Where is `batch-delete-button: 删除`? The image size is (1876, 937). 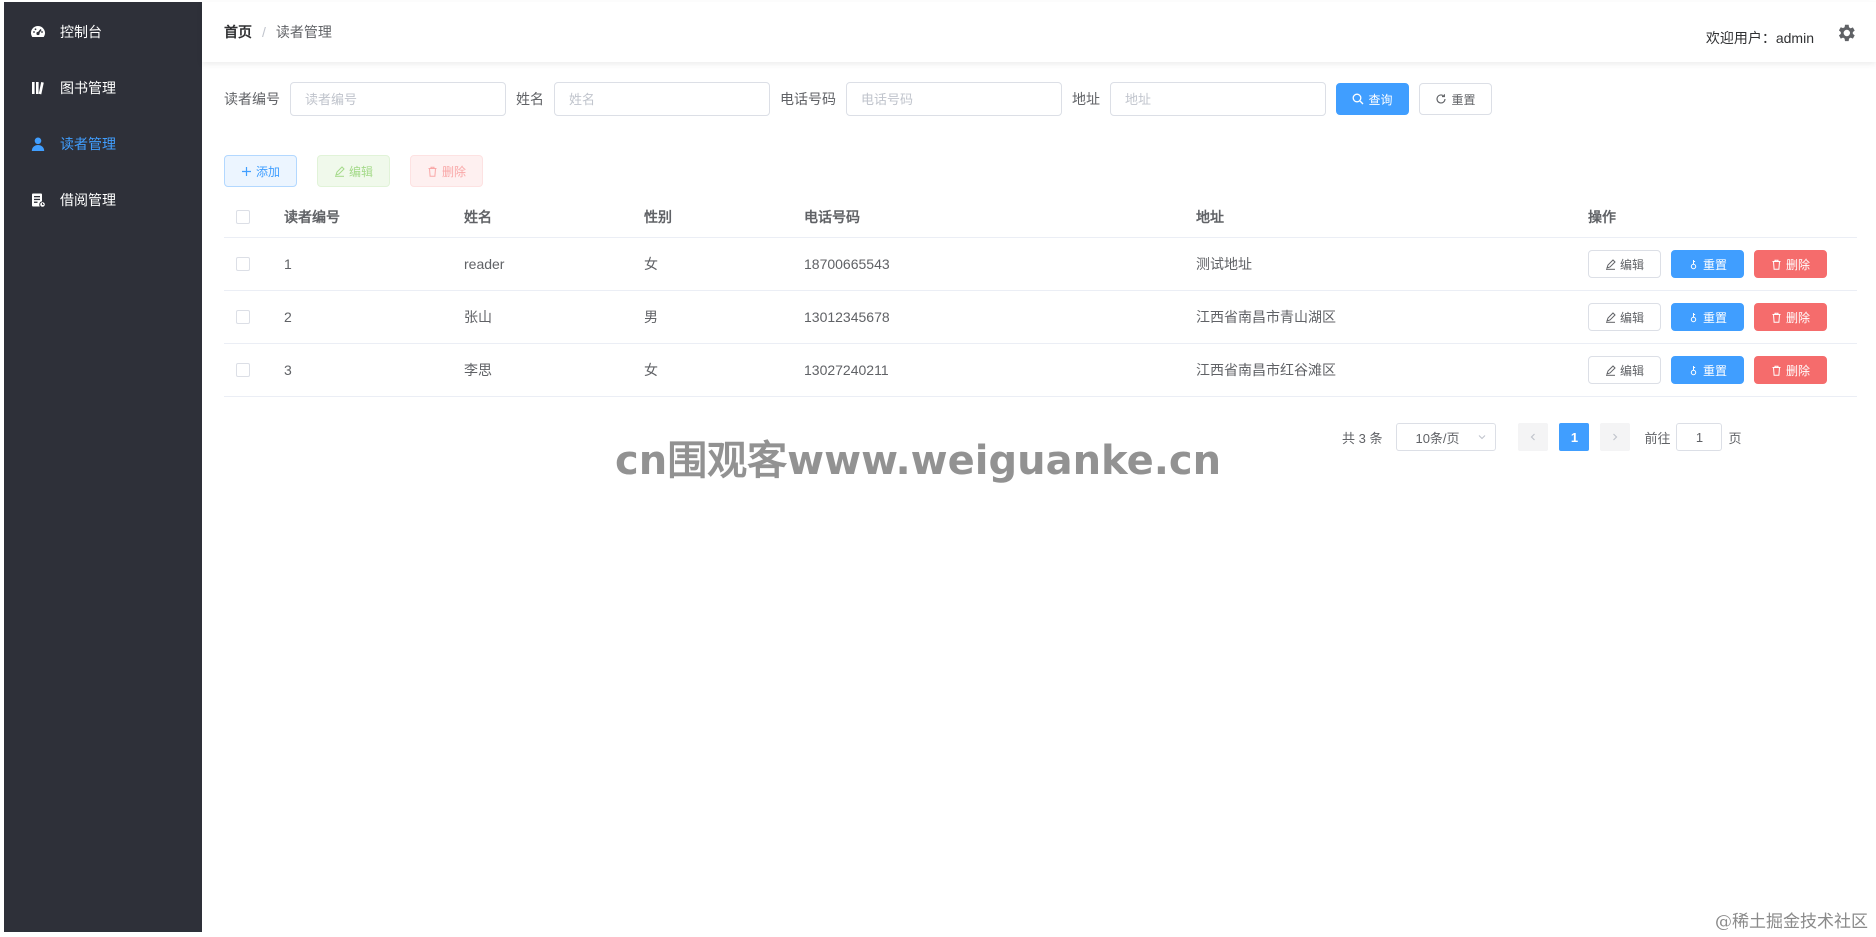 batch-delete-button: 删除 is located at coordinates (446, 171).